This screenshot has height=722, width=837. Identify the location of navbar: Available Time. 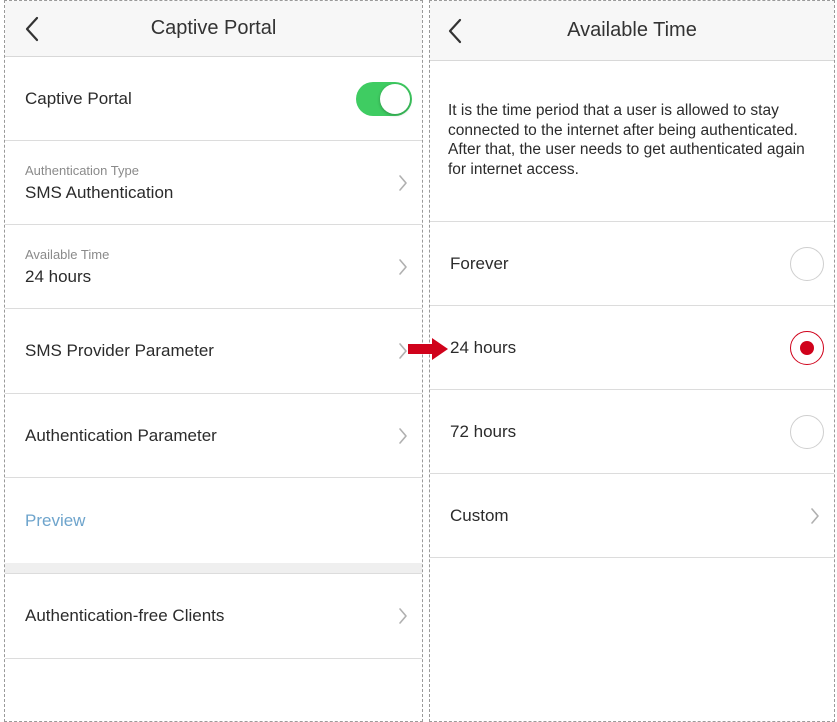
(632, 31).